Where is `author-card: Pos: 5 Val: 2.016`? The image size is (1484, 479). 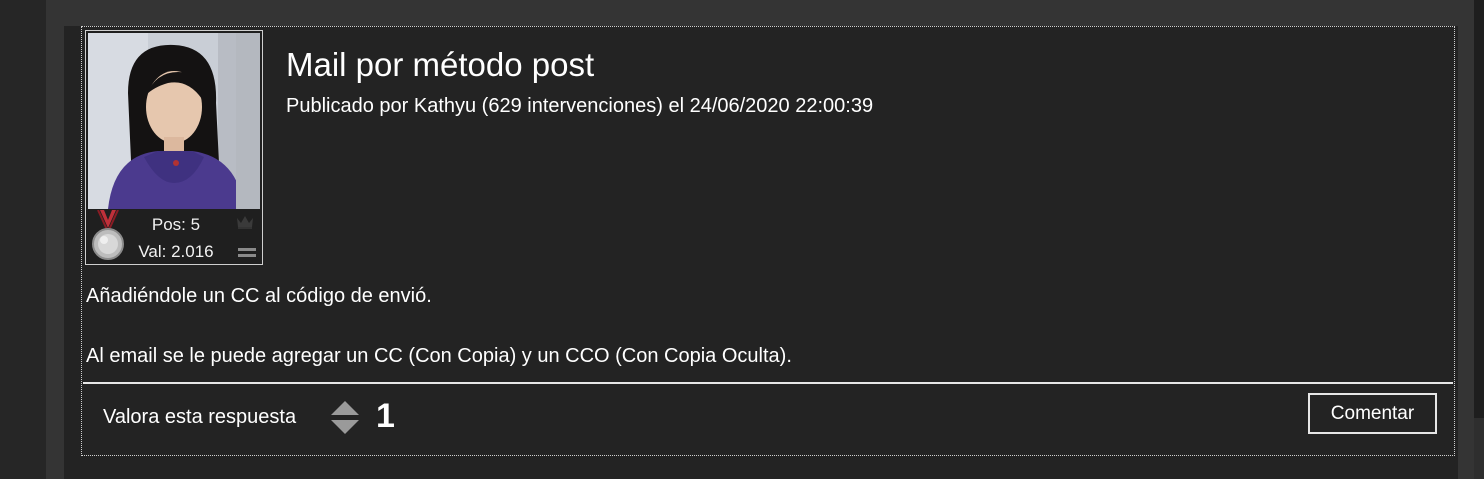
author-card: Pos: 5 Val: 2.016 is located at coordinates (174, 147).